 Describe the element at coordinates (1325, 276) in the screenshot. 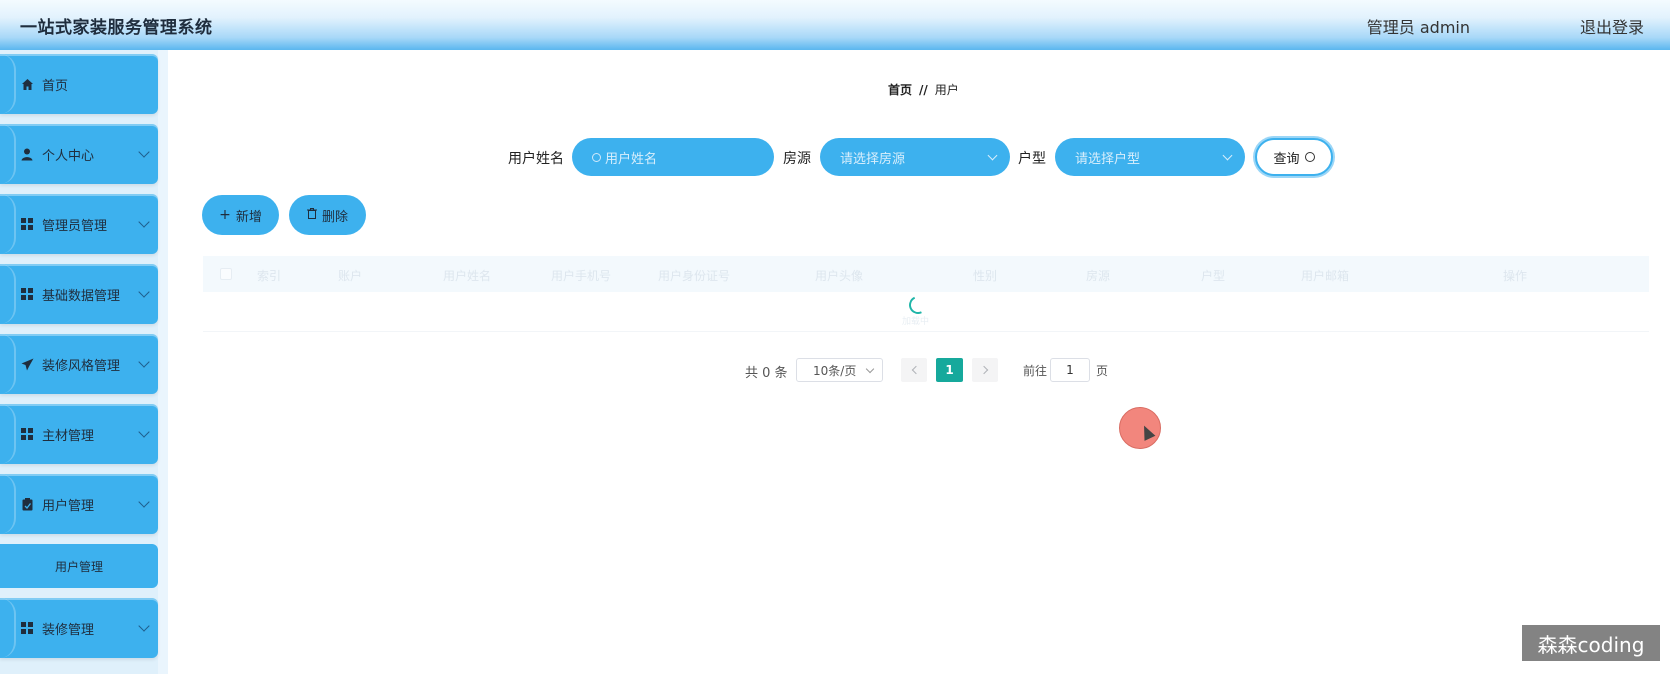

I see `column-header: 用户邮箱` at that location.